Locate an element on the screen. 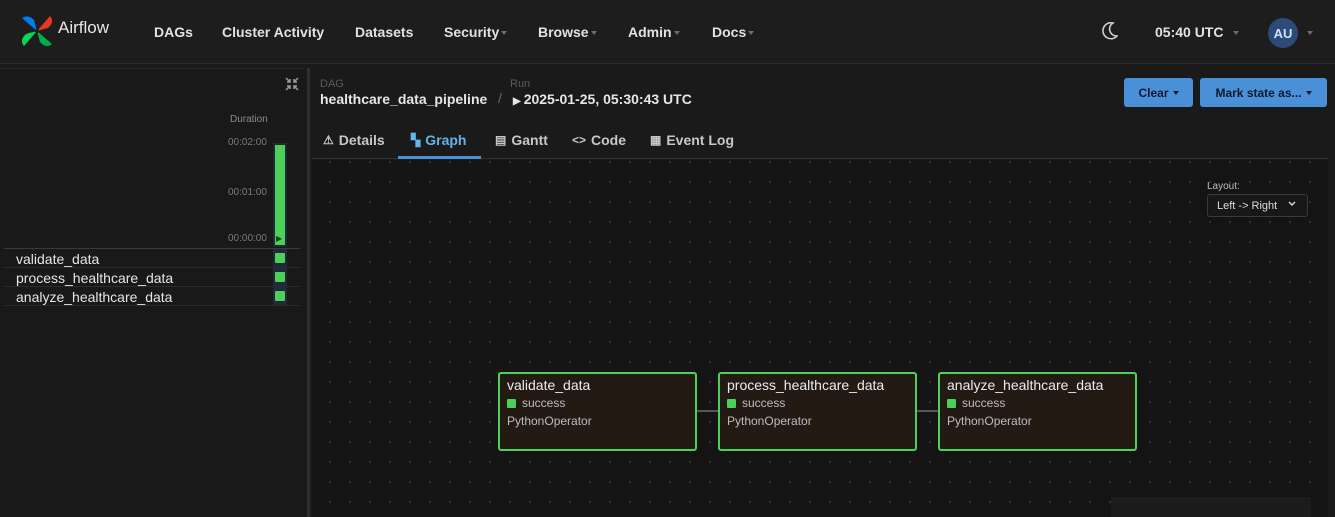 The image size is (1335, 517). duration-tick: 00:00:00 is located at coordinates (247, 238).